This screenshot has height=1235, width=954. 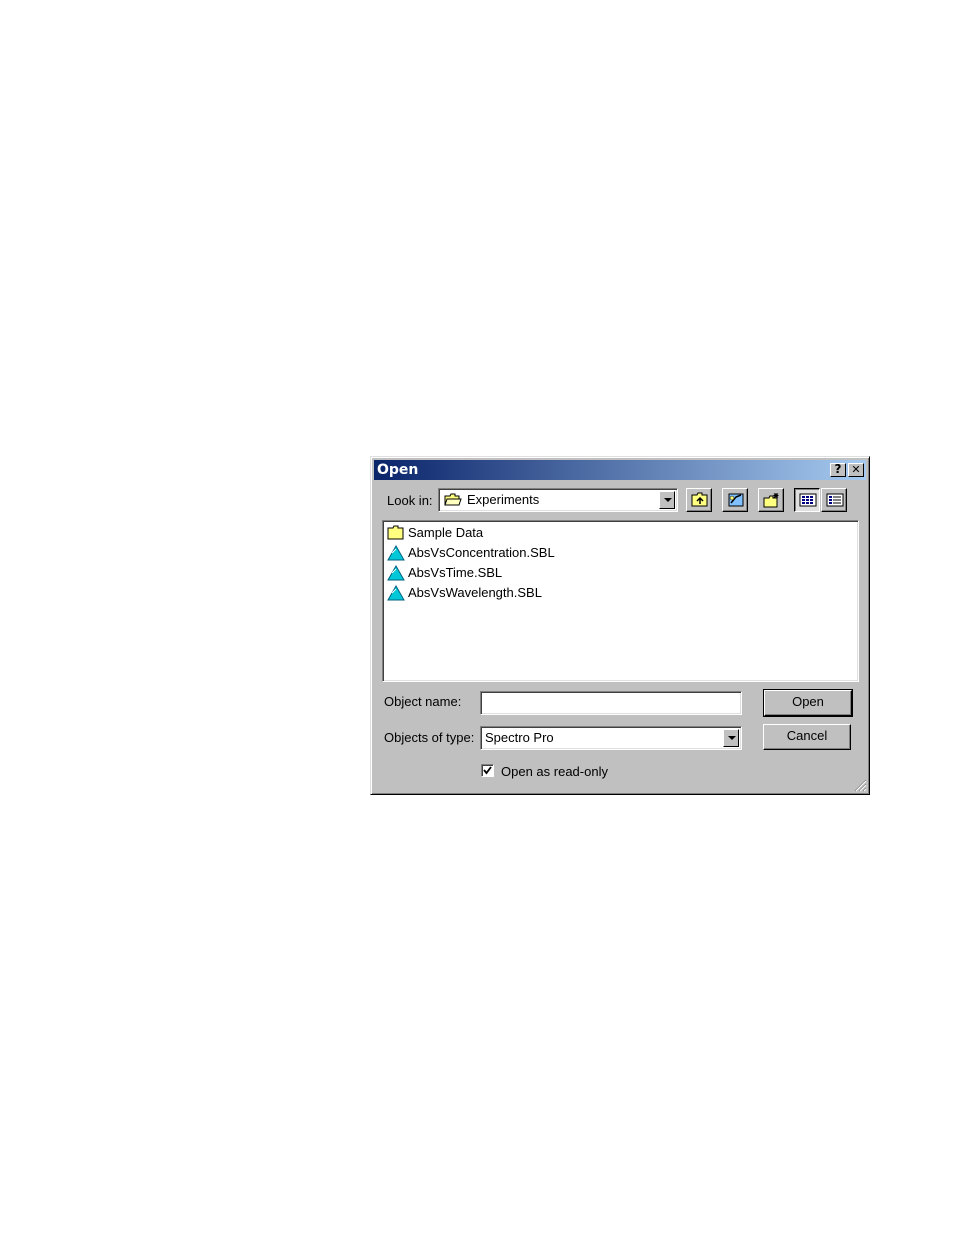 I want to click on folder-icon, so click(x=395, y=532).